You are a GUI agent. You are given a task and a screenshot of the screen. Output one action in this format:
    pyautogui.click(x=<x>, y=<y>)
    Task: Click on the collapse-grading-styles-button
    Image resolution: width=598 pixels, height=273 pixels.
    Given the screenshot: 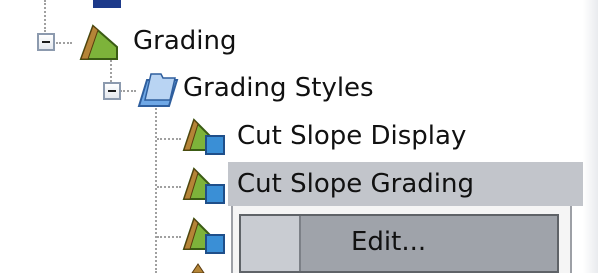 What is the action you would take?
    pyautogui.click(x=112, y=91)
    